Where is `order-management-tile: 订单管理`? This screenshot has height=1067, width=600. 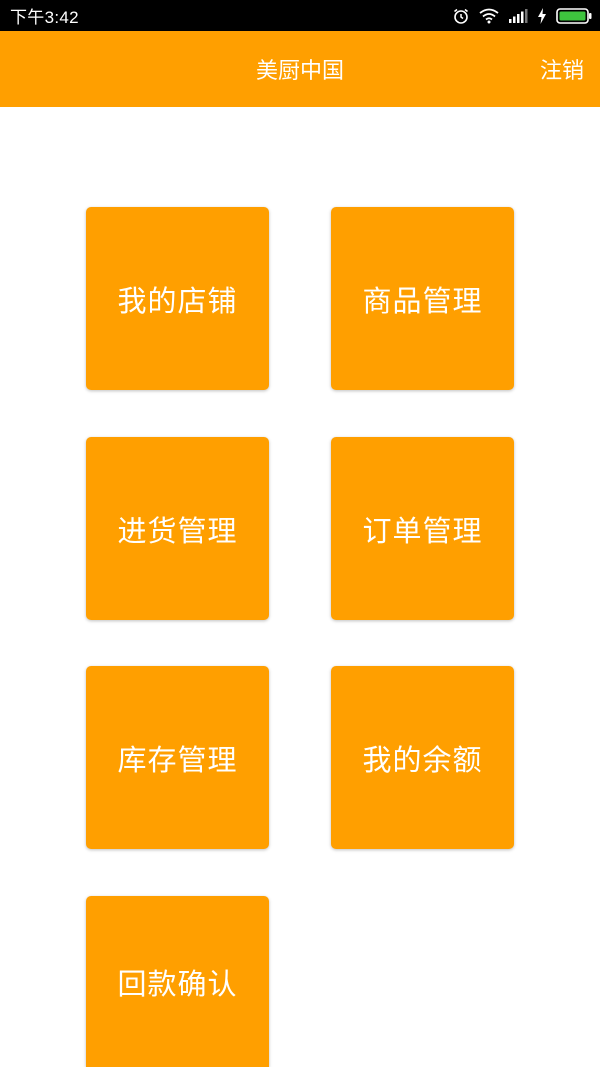 order-management-tile: 订单管理 is located at coordinates (422, 528).